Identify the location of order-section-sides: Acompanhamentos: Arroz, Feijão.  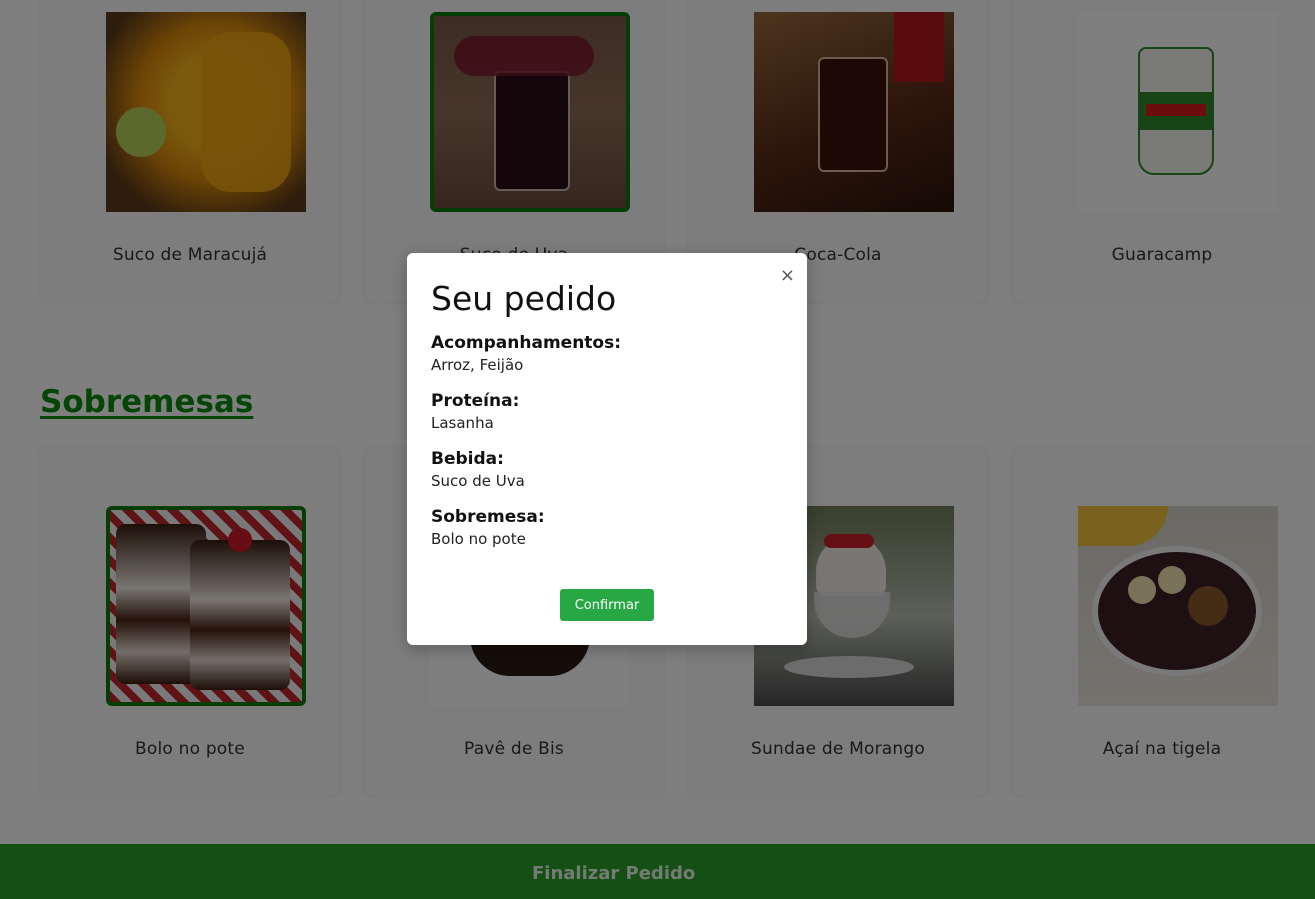
(607, 354).